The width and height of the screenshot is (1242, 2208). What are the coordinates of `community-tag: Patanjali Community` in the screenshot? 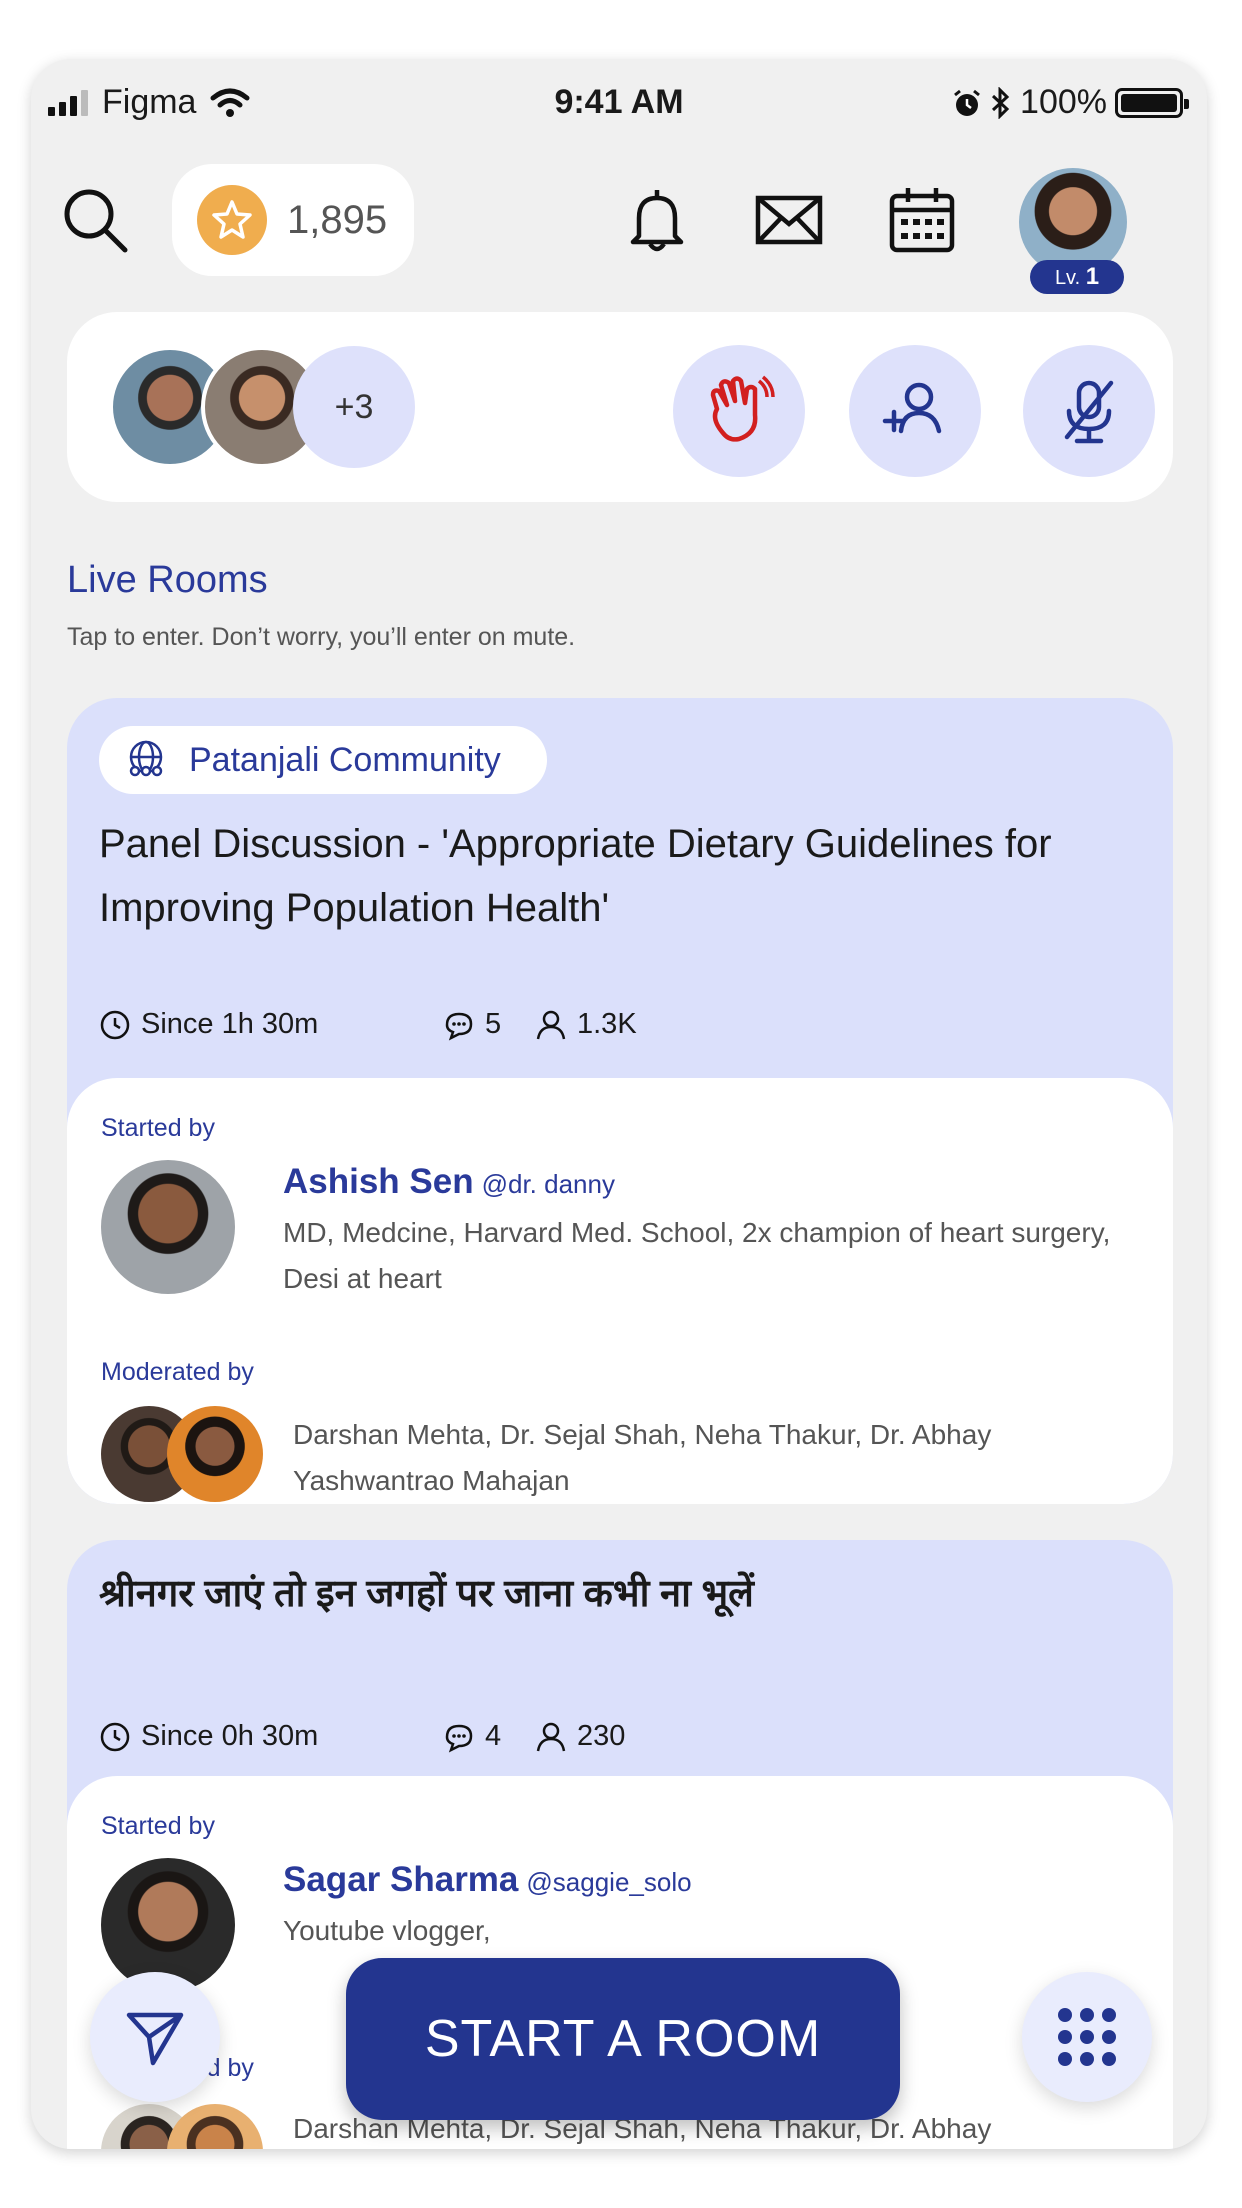 It's located at (323, 760).